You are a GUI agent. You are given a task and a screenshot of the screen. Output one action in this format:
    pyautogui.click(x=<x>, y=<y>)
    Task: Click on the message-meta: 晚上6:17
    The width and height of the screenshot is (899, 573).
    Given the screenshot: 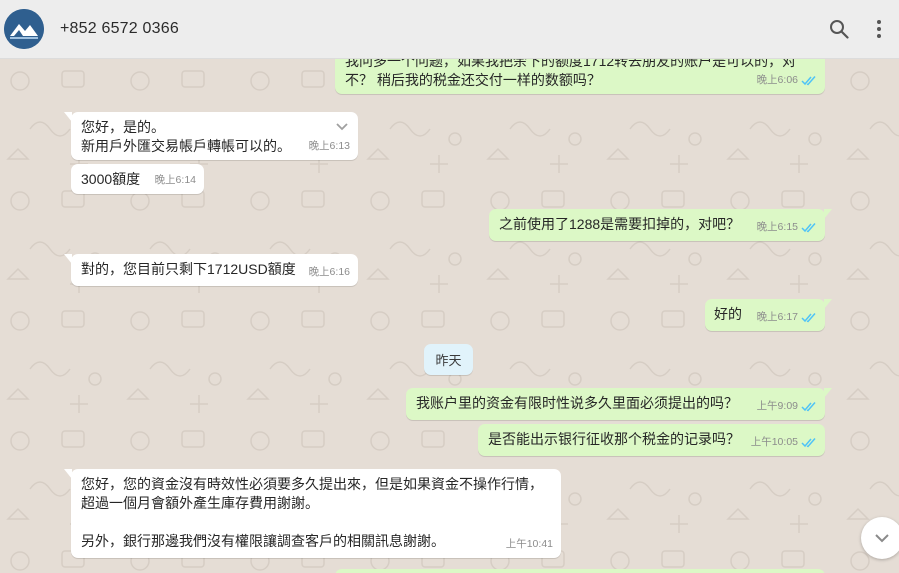 What is the action you would take?
    pyautogui.click(x=787, y=317)
    